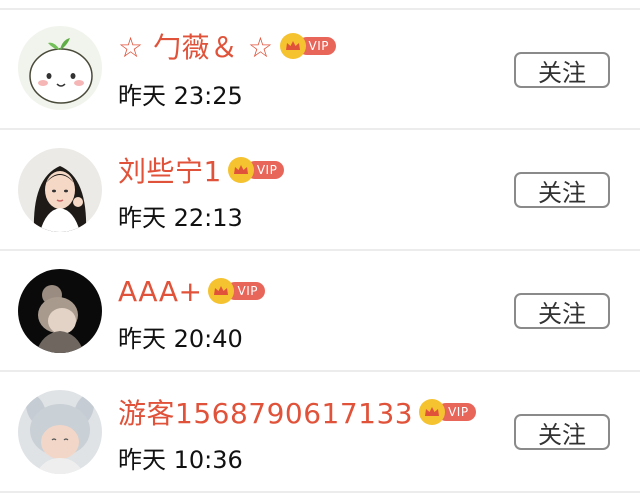  I want to click on user-name-line: 游客1568790617133 VIP, so click(297, 412).